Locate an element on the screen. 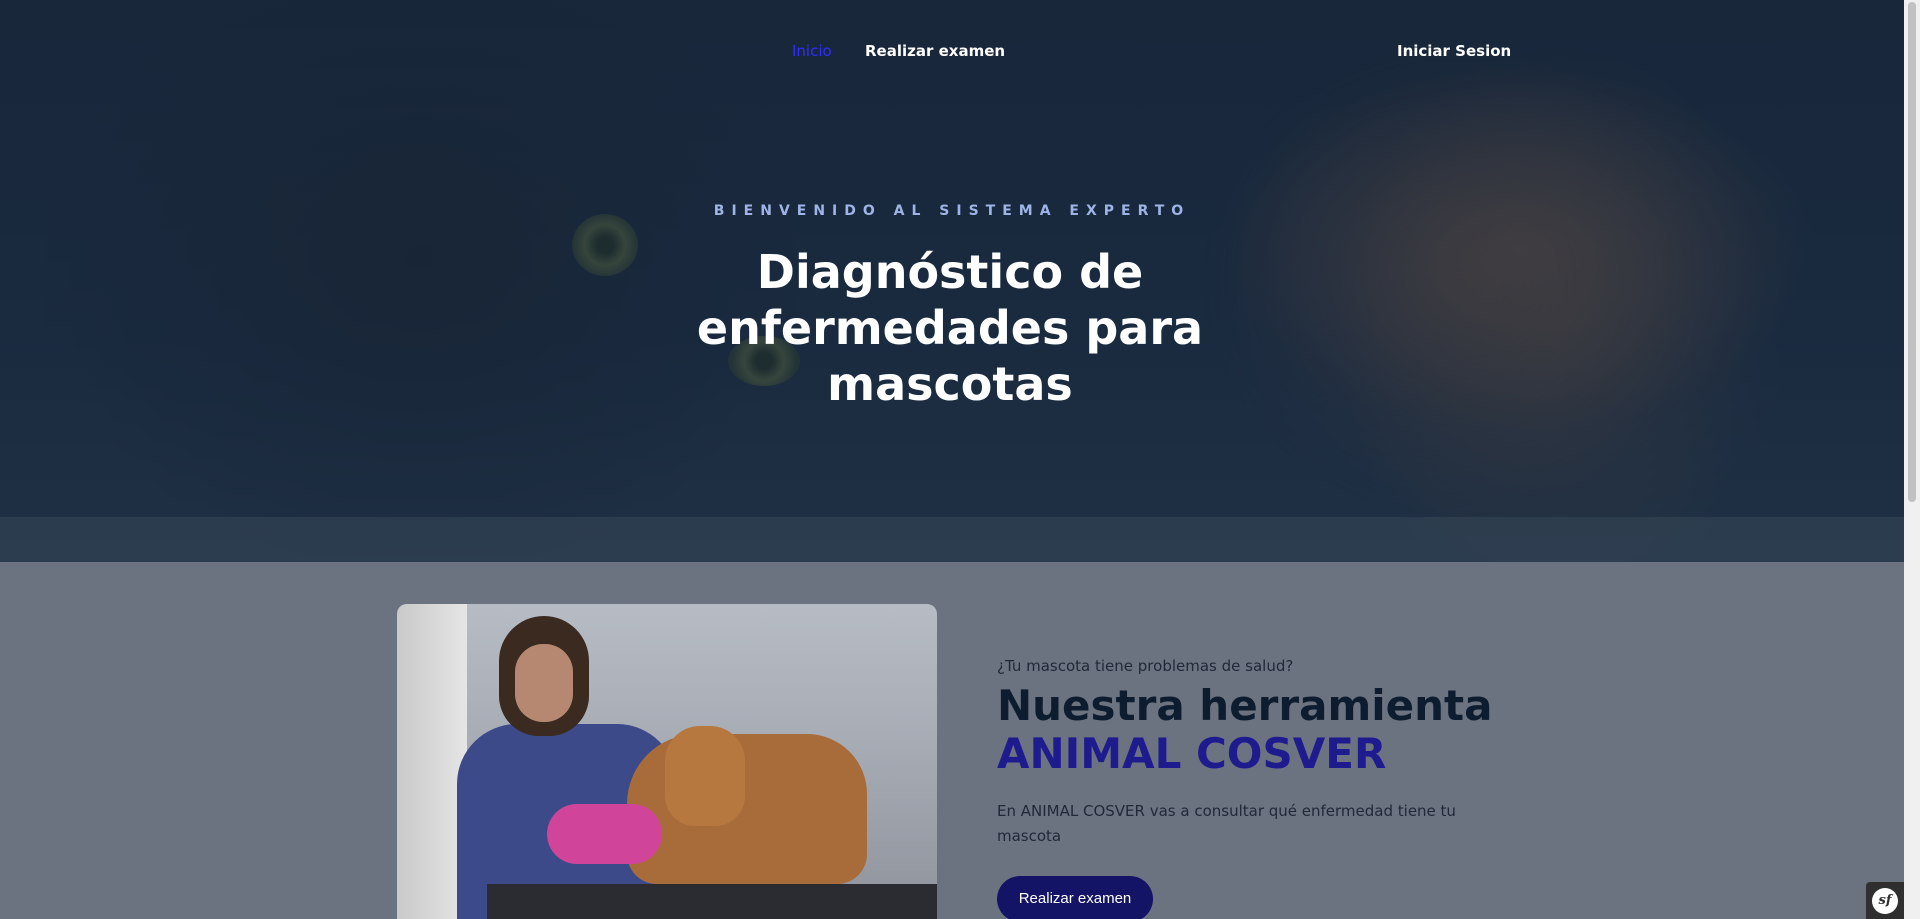 The height and width of the screenshot is (919, 1920). exam-table is located at coordinates (712, 901).